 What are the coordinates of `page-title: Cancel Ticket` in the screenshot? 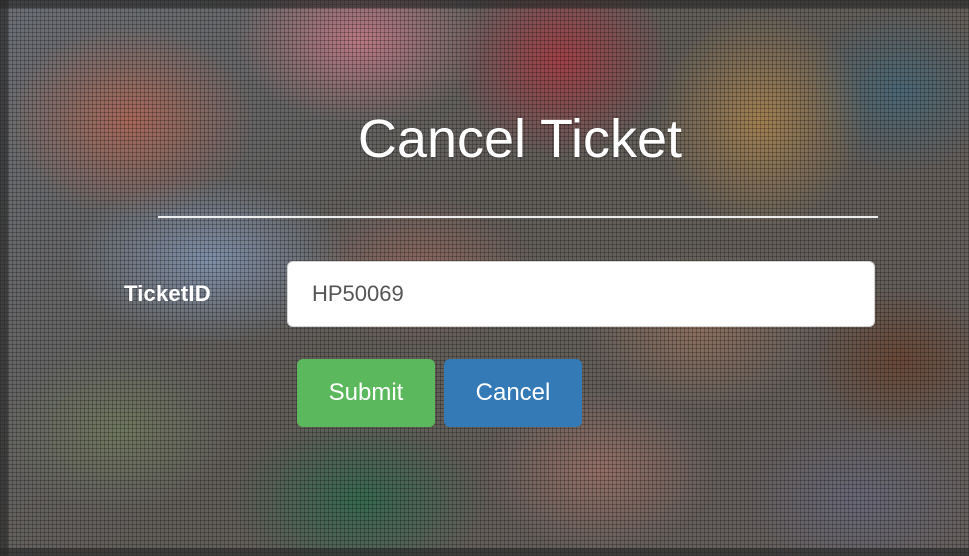 It's located at (520, 139).